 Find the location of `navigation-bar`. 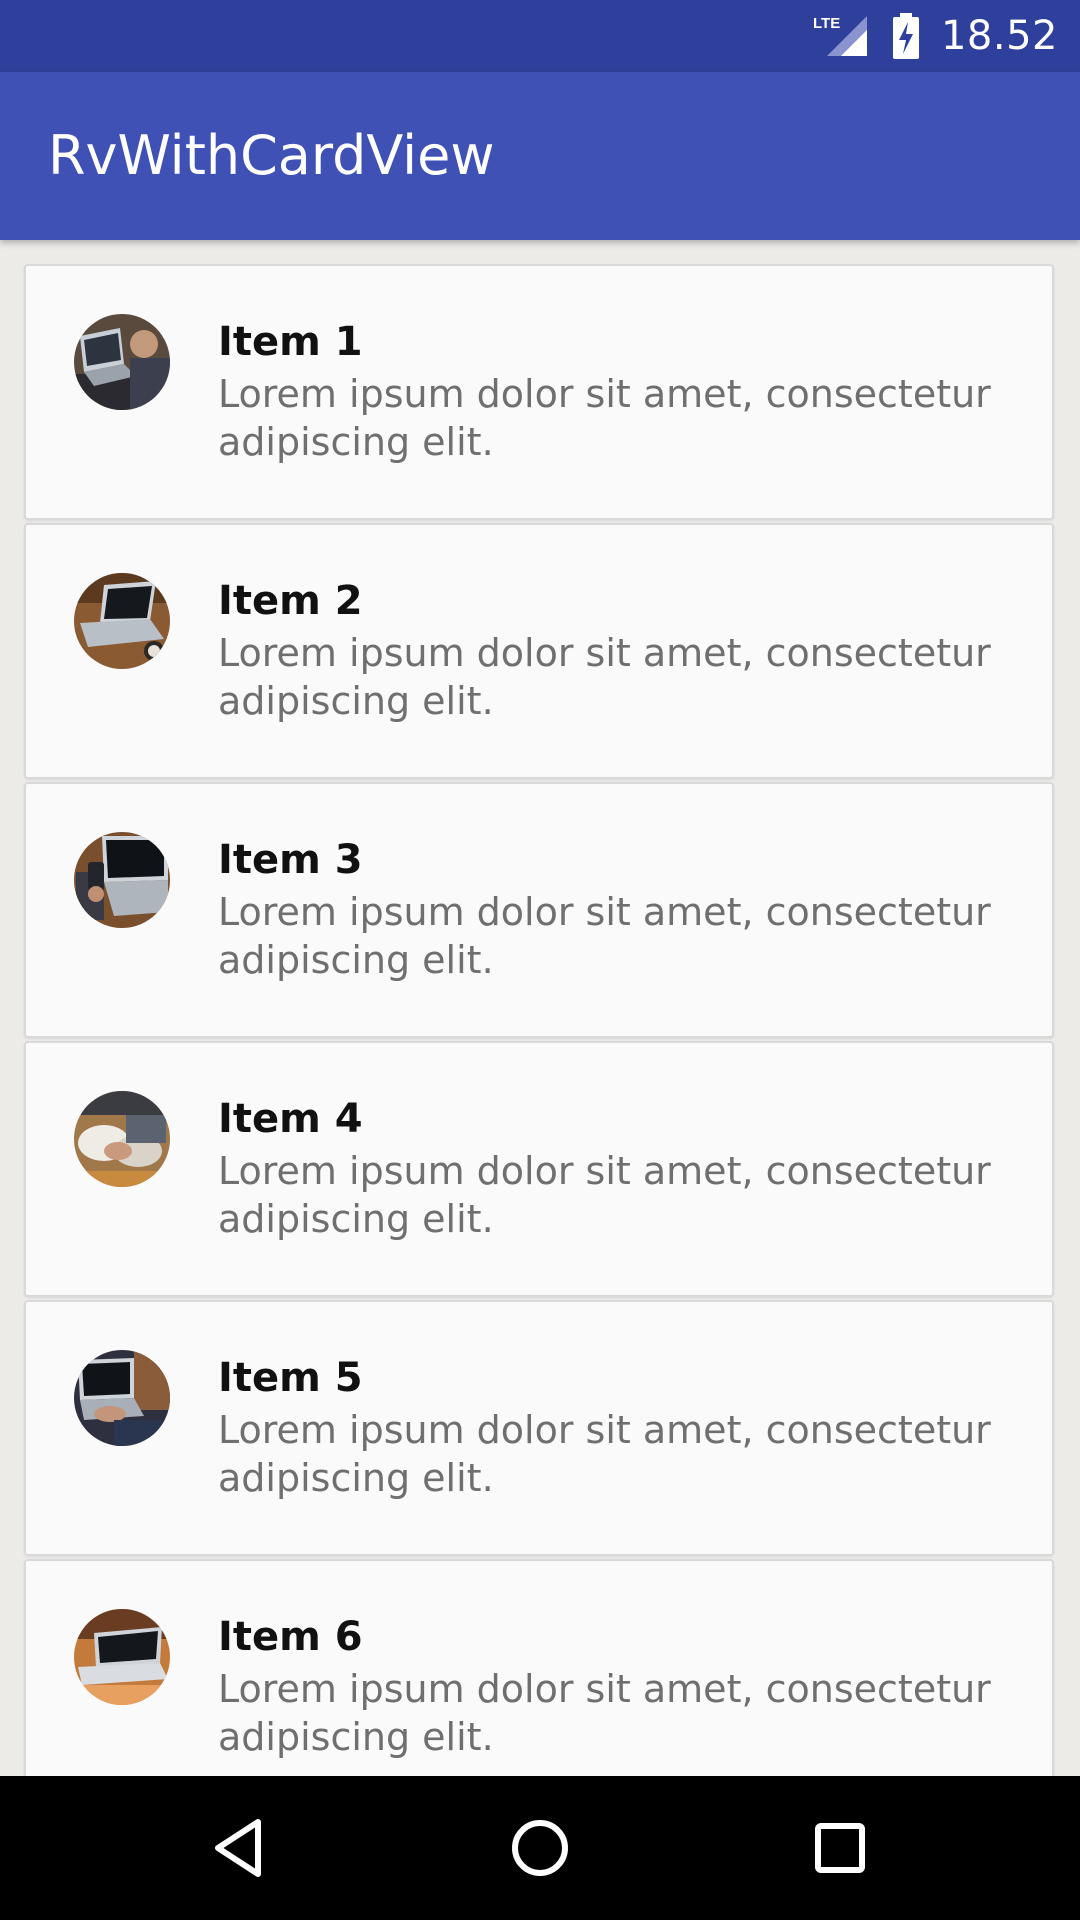

navigation-bar is located at coordinates (540, 1848).